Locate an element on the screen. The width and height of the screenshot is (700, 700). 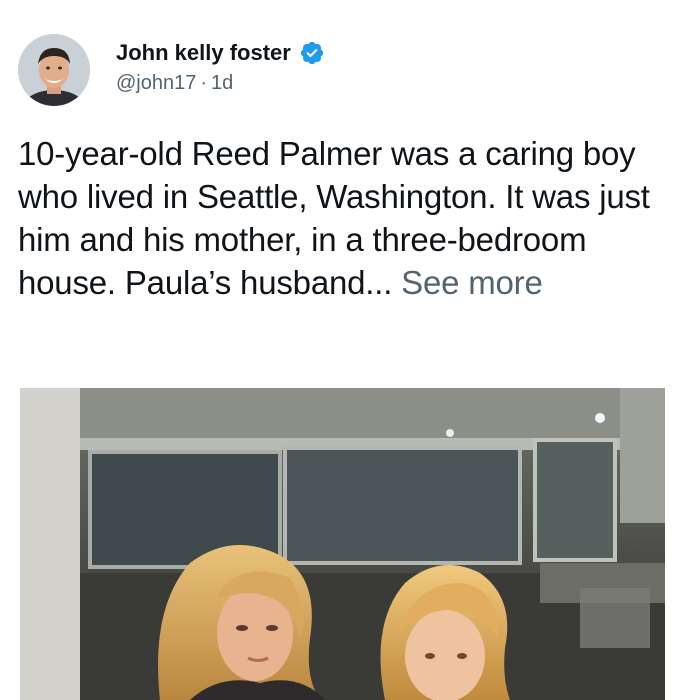
verified-badge-icon is located at coordinates (312, 53).